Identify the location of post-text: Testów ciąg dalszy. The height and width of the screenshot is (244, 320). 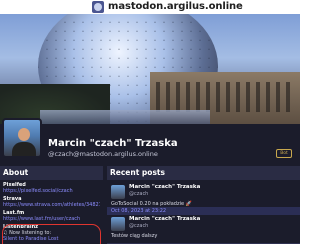
(134, 236).